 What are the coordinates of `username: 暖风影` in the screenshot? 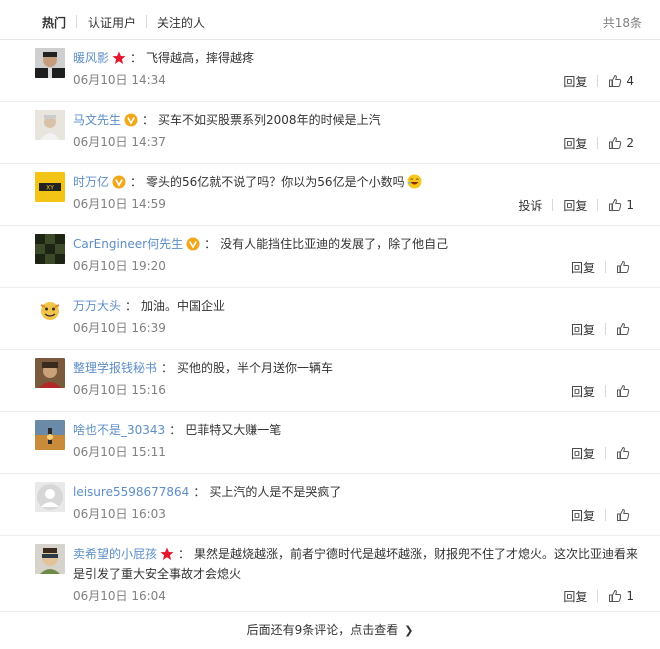 It's located at (91, 58).